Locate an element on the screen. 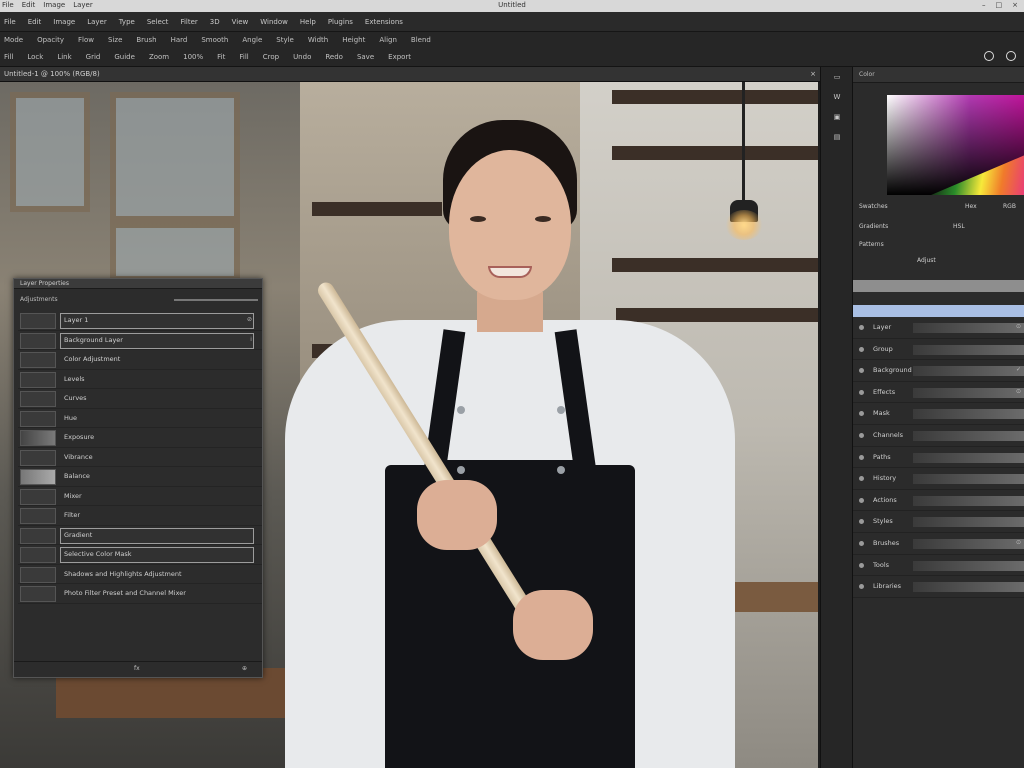 The width and height of the screenshot is (1024, 768). option-item: Export is located at coordinates (399, 57).